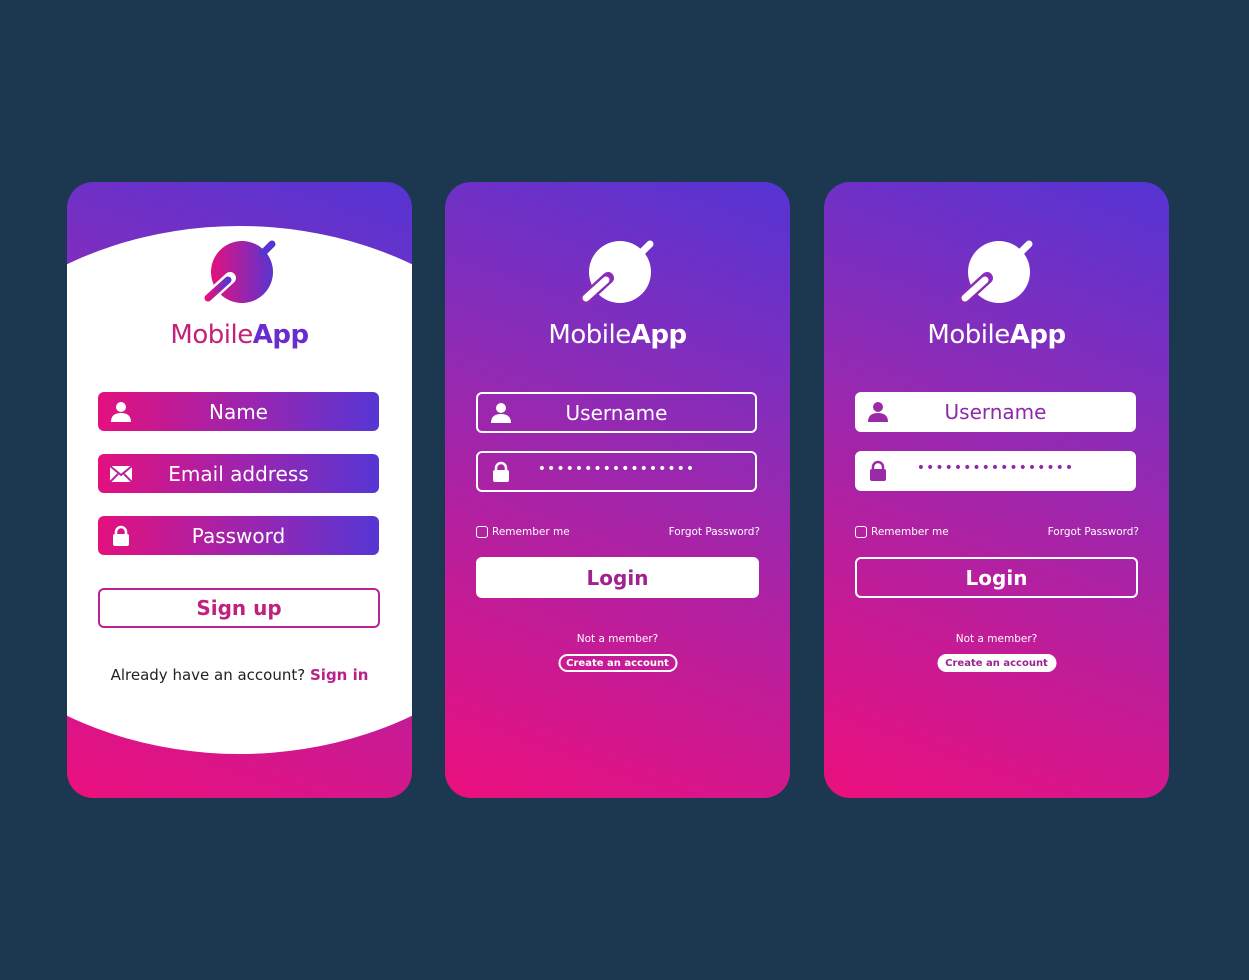  What do you see at coordinates (121, 474) in the screenshot?
I see `envelope-icon` at bounding box center [121, 474].